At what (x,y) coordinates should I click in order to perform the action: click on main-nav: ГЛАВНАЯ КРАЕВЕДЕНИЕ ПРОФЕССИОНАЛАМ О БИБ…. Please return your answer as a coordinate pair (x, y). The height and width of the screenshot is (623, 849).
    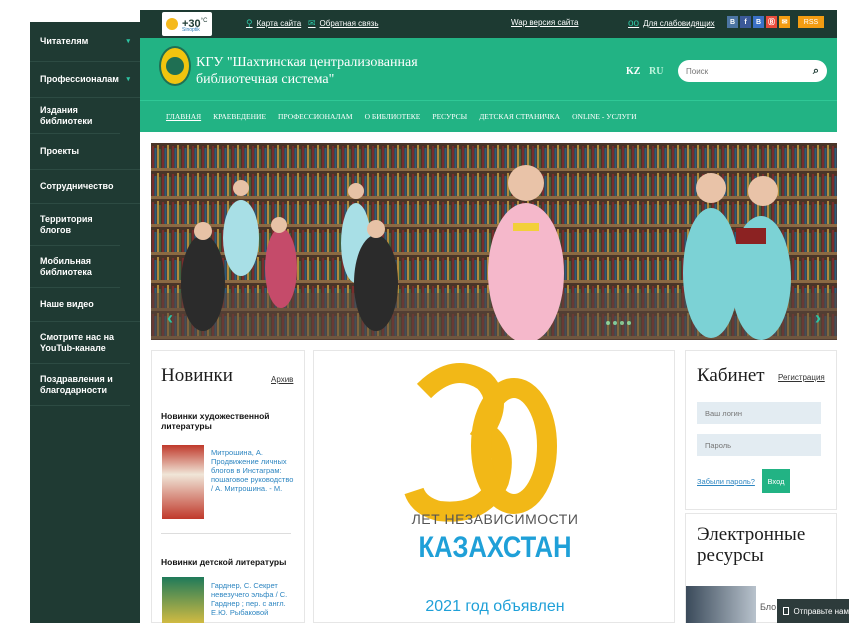
    Looking at the image, I should click on (488, 116).